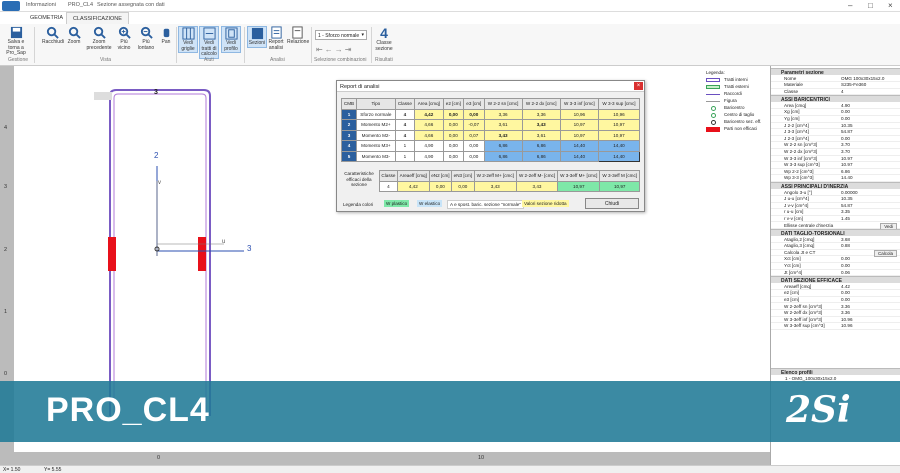  I want to click on panel-row: Wp 3-3 [cm^3] 14.40, so click(835, 178).